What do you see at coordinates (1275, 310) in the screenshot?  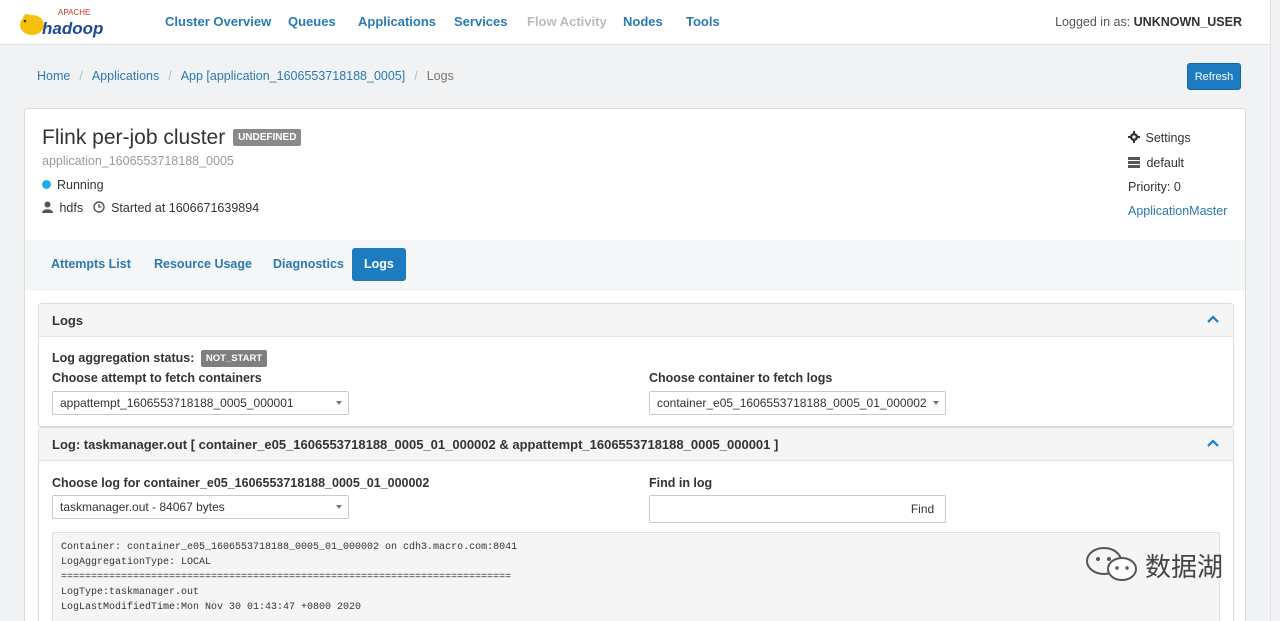 I see `page-scrollbar` at bounding box center [1275, 310].